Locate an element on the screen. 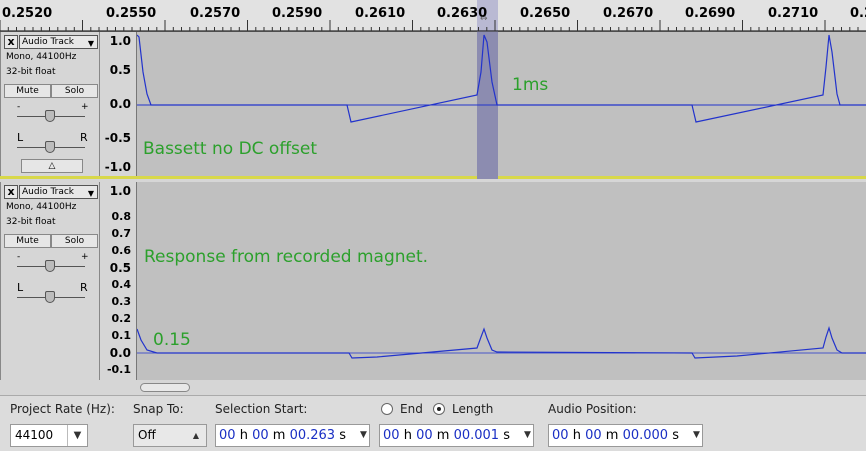 This screenshot has width=866, height=451. length-radio is located at coordinates (439, 409).